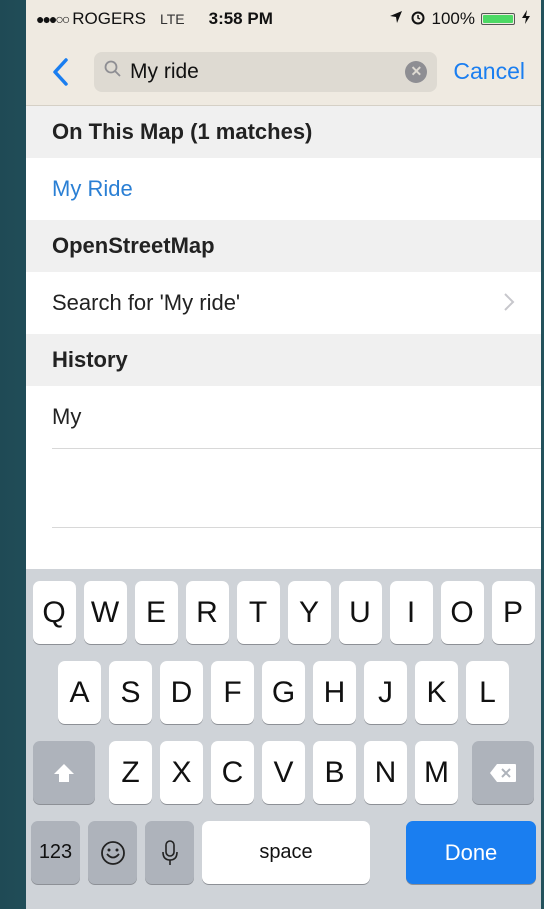  Describe the element at coordinates (172, 19) in the screenshot. I see `network-type: LTE` at that location.